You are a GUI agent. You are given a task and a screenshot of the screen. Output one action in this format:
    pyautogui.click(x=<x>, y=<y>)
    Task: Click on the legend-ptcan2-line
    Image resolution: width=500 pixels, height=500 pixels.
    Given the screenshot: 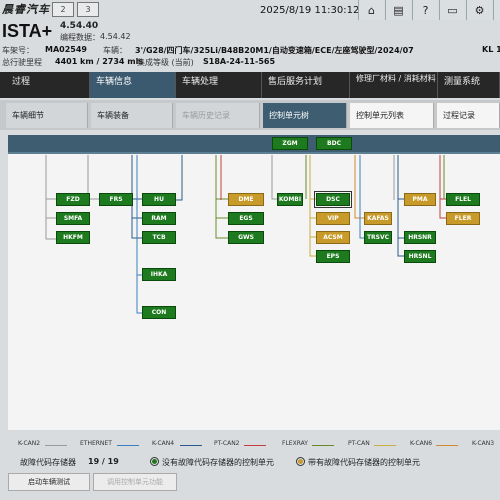 What is the action you would take?
    pyautogui.click(x=255, y=445)
    